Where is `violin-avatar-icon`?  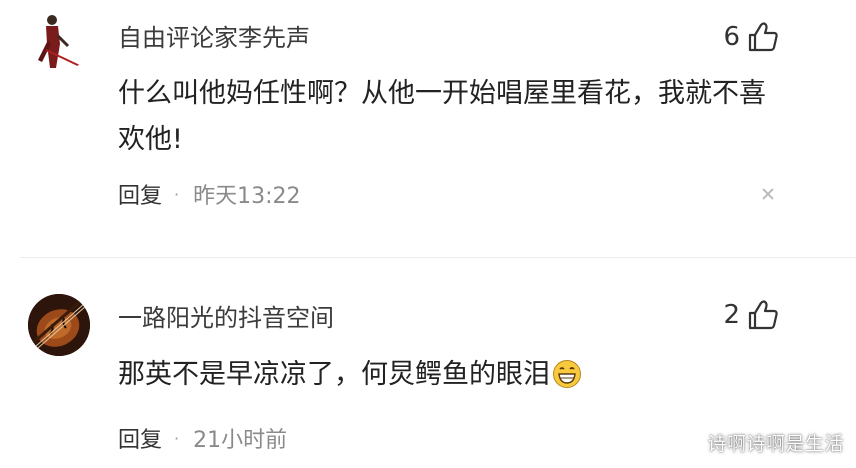
violin-avatar-icon is located at coordinates (59, 325).